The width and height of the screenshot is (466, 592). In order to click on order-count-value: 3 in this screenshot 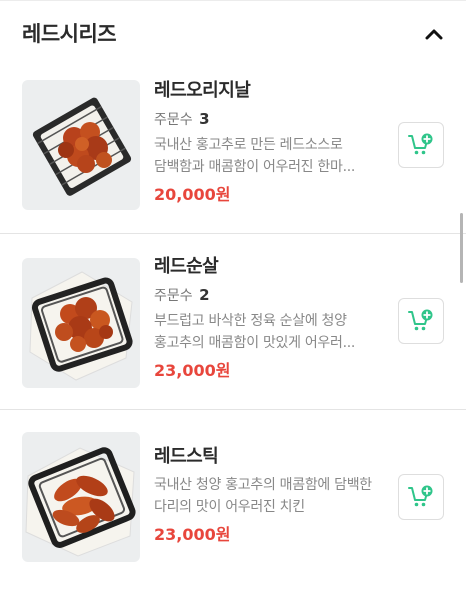, I will do `click(204, 119)`.